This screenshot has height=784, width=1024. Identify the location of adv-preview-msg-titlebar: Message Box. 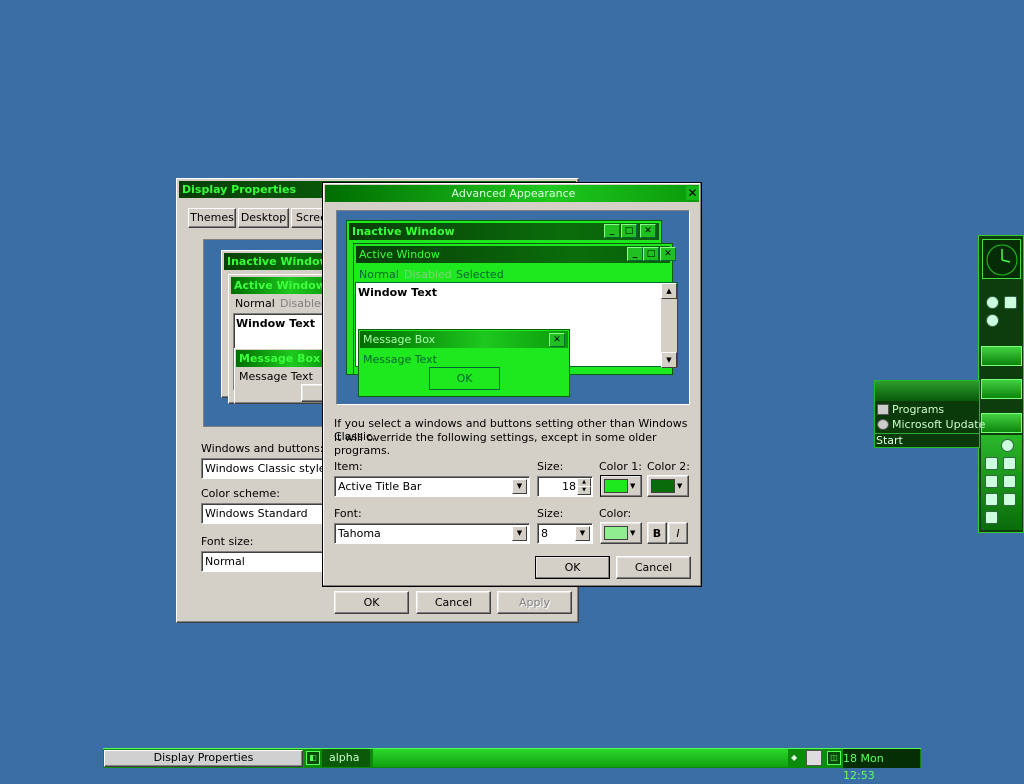
(464, 339).